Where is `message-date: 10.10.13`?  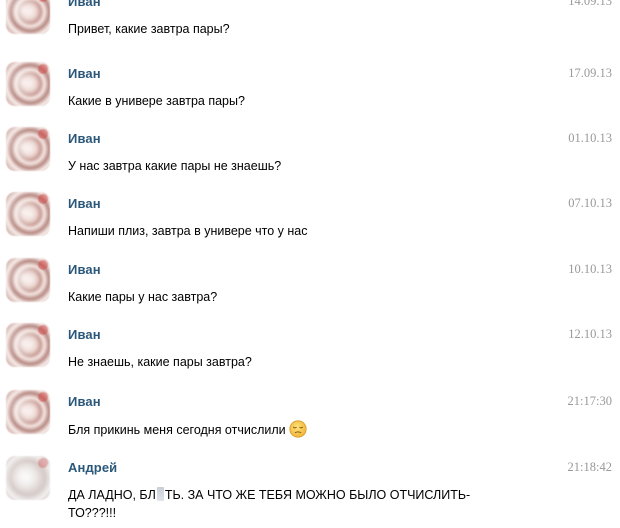
message-date: 10.10.13 is located at coordinates (590, 269).